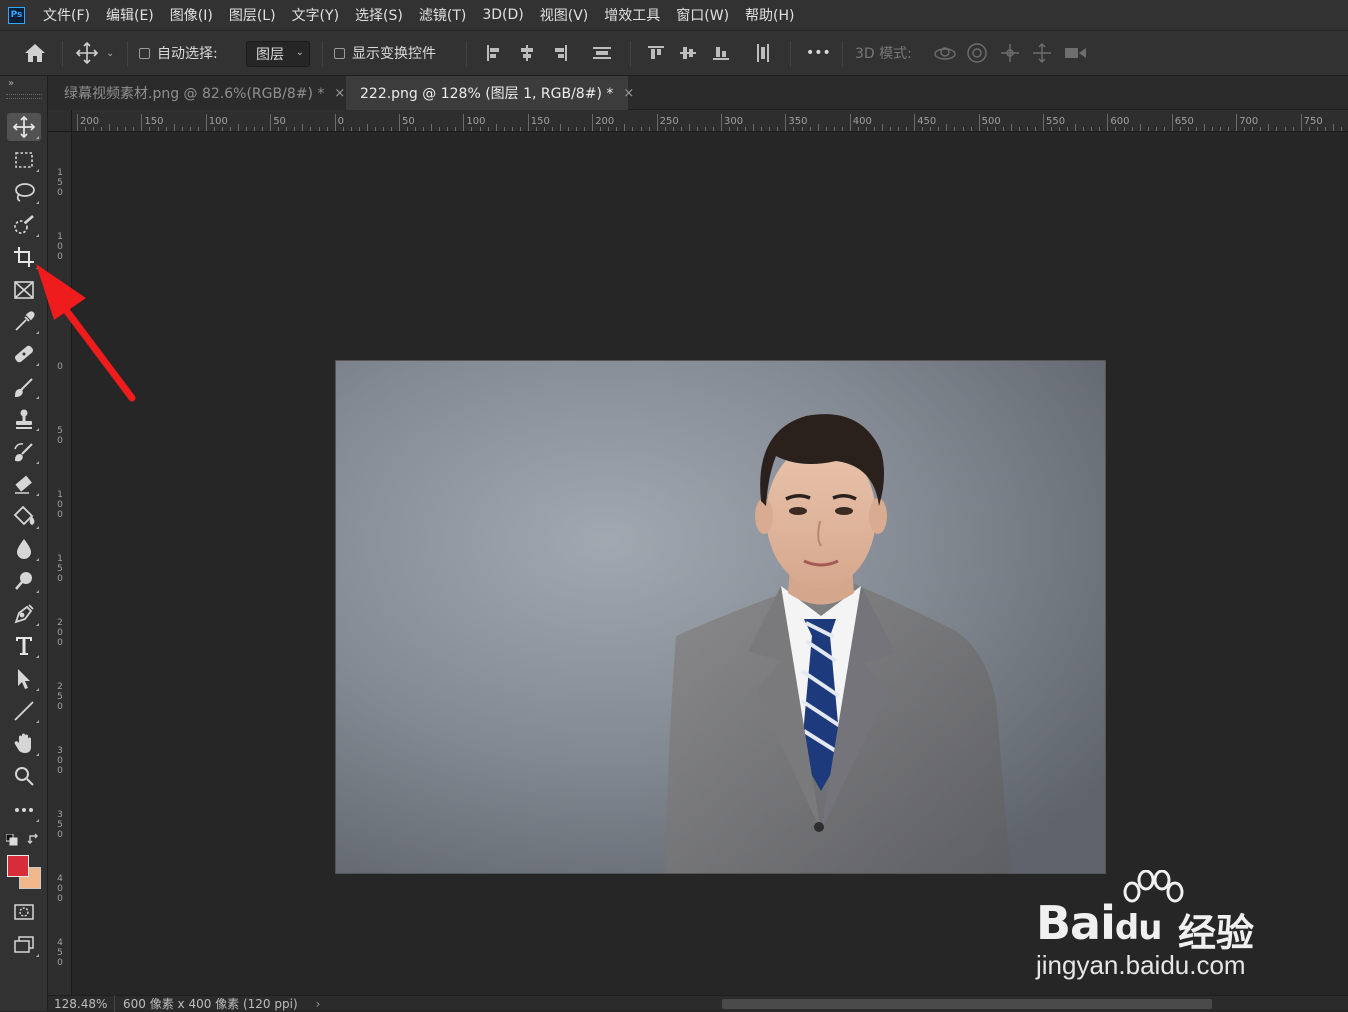  Describe the element at coordinates (60, 825) in the screenshot. I see `ruler-label: 350` at that location.